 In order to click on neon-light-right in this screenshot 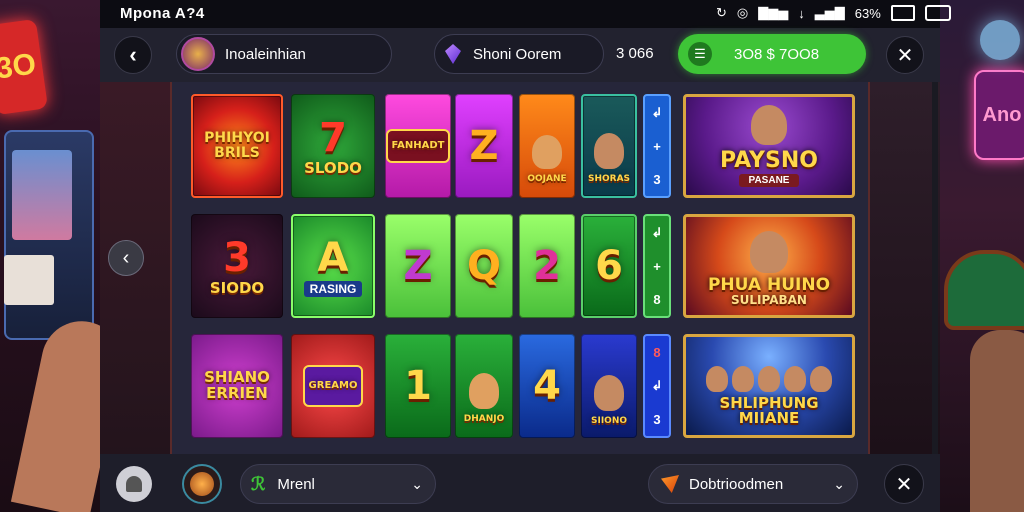, I will do `click(1000, 40)`.